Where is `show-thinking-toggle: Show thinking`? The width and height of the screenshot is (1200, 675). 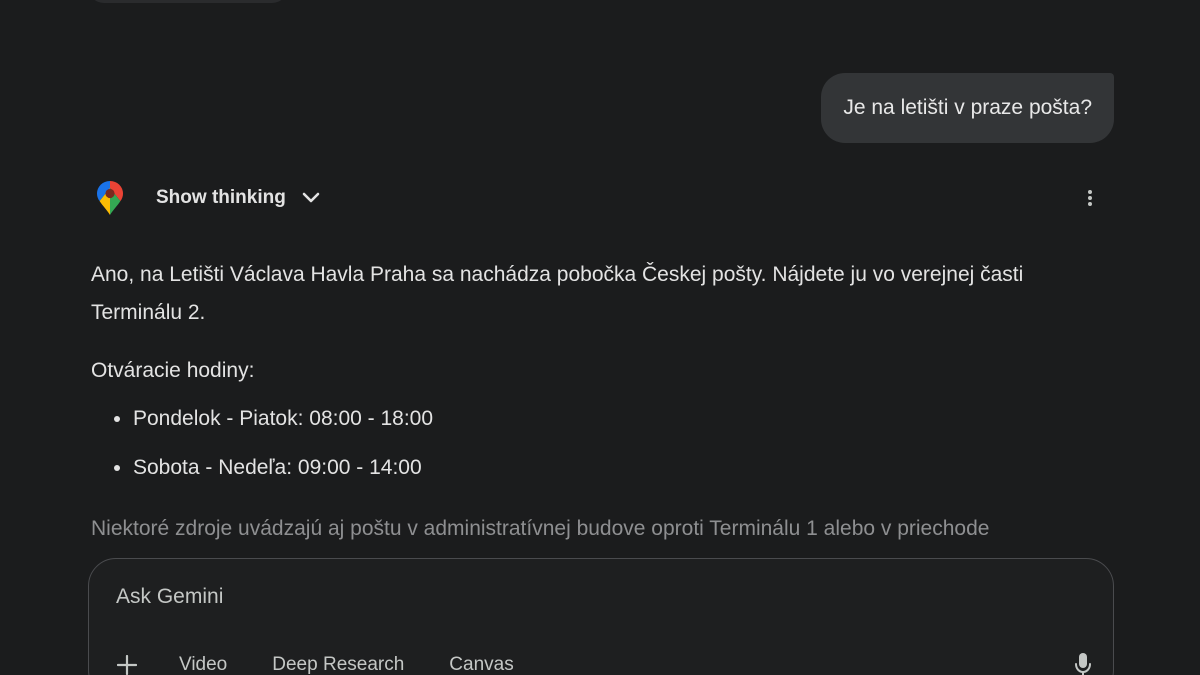 show-thinking-toggle: Show thinking is located at coordinates (239, 198).